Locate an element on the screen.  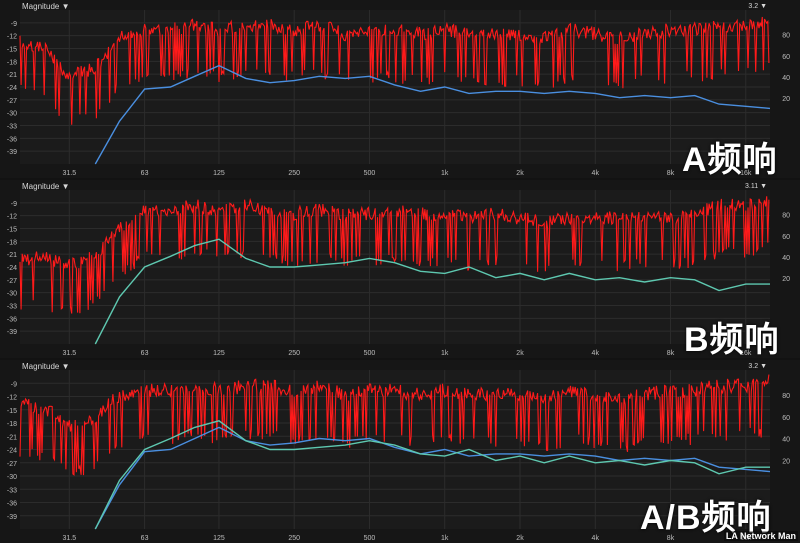
panel-label: A频响 is located at coordinates (730, 160).